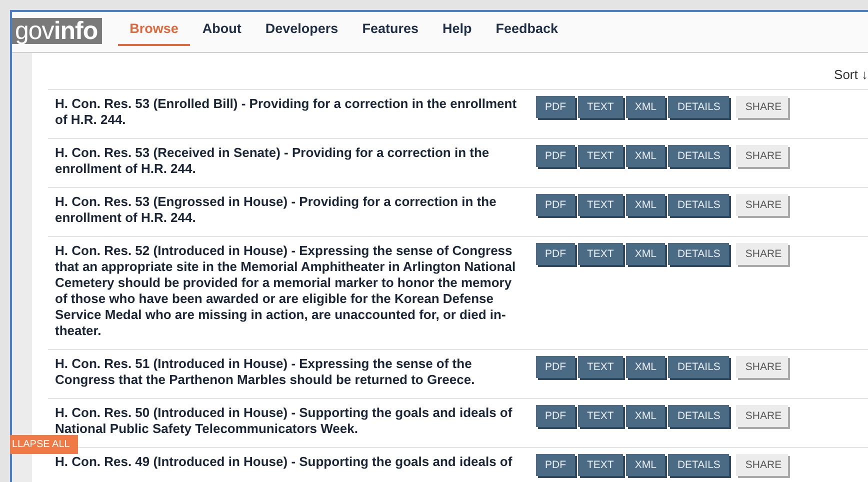 This screenshot has height=482, width=868. Describe the element at coordinates (154, 29) in the screenshot. I see `nav-tab: Browse` at that location.